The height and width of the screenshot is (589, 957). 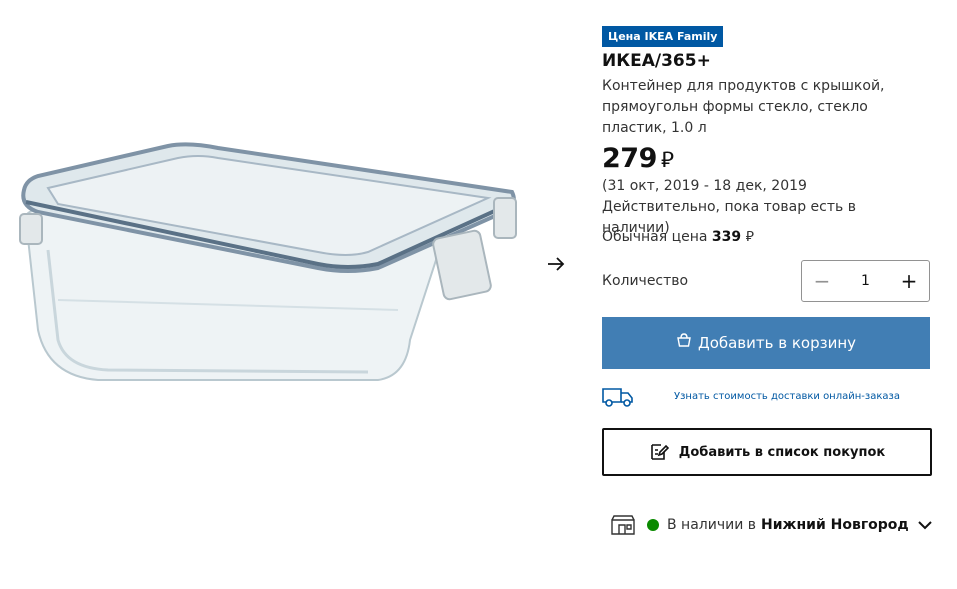 What do you see at coordinates (787, 396) in the screenshot?
I see `delivery-cost-link: Узнать стоимость доставки онлайн-заказа` at bounding box center [787, 396].